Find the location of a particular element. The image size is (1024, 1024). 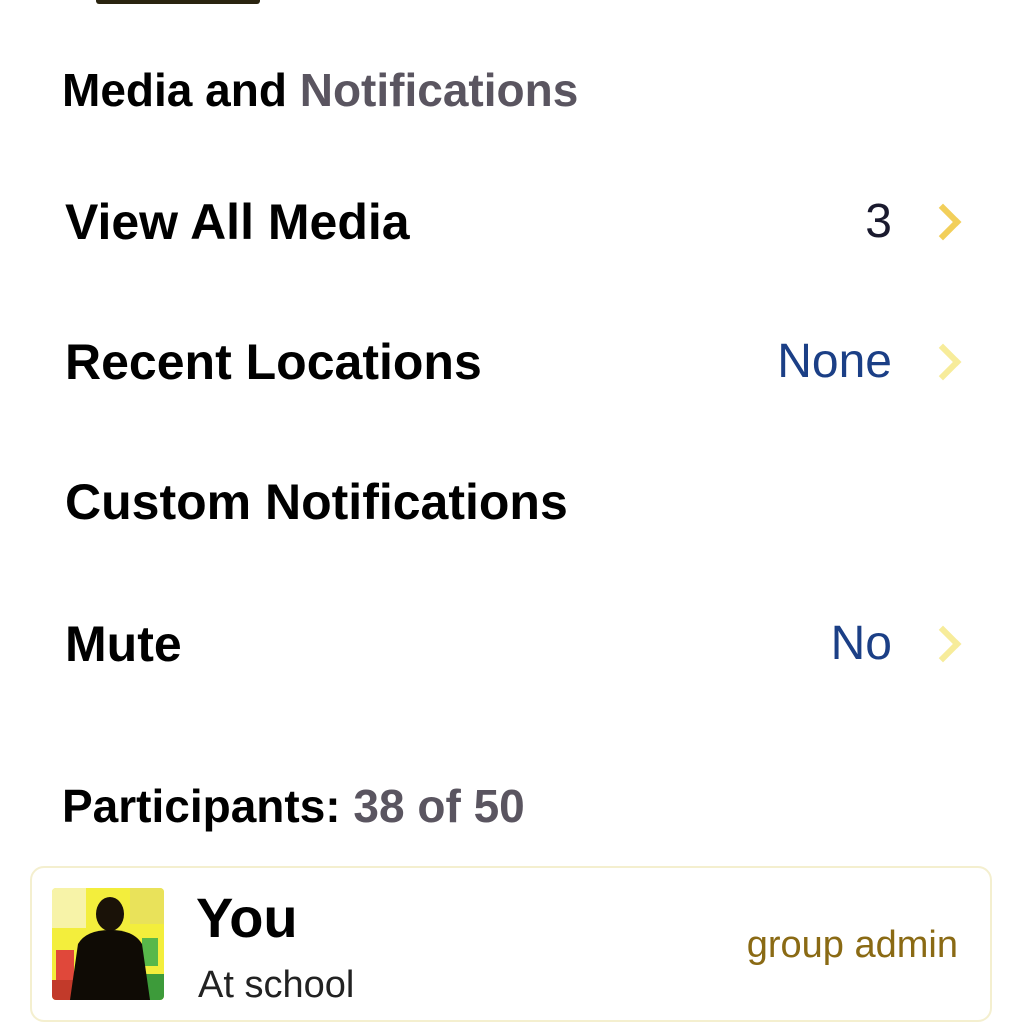

mute-label: Mute is located at coordinates (123, 644).